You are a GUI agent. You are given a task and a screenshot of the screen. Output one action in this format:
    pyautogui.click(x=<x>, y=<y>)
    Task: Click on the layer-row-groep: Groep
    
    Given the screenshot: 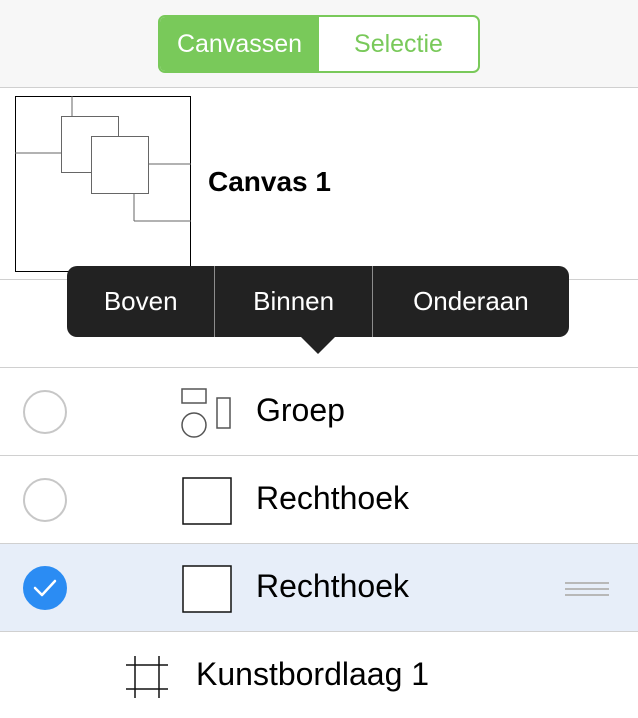 What is the action you would take?
    pyautogui.click(x=319, y=412)
    